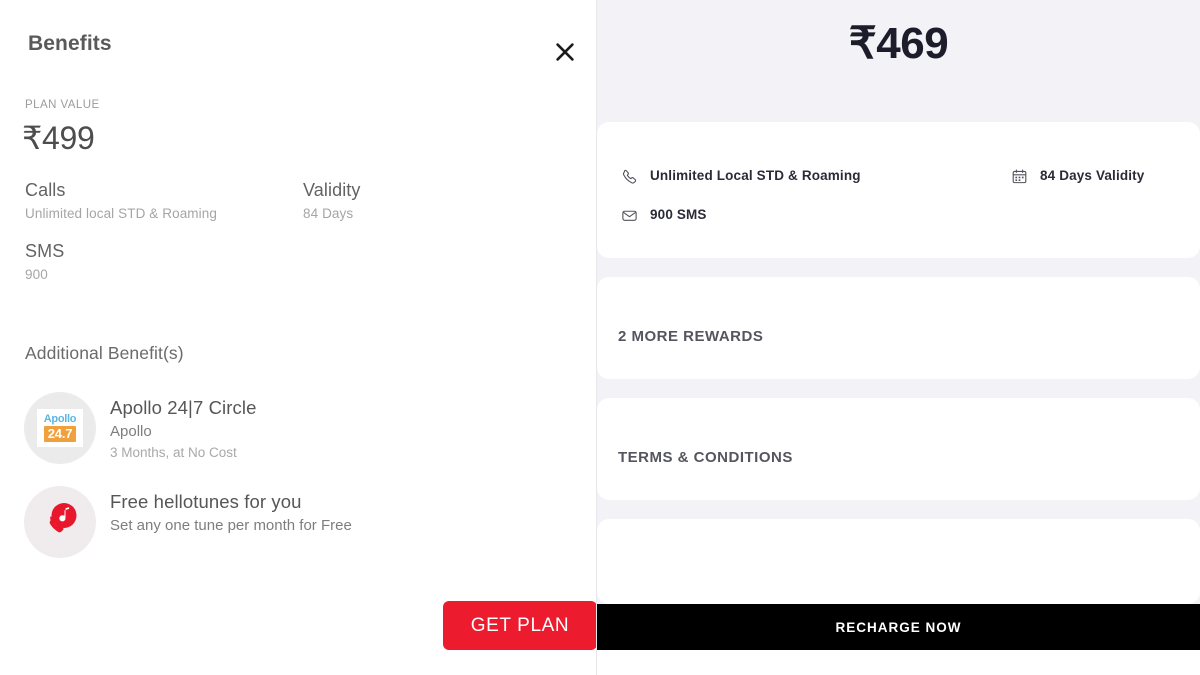 This screenshot has height=675, width=1200. I want to click on apollo-24x7-logo-icon: Apollo 24.7, so click(60, 428).